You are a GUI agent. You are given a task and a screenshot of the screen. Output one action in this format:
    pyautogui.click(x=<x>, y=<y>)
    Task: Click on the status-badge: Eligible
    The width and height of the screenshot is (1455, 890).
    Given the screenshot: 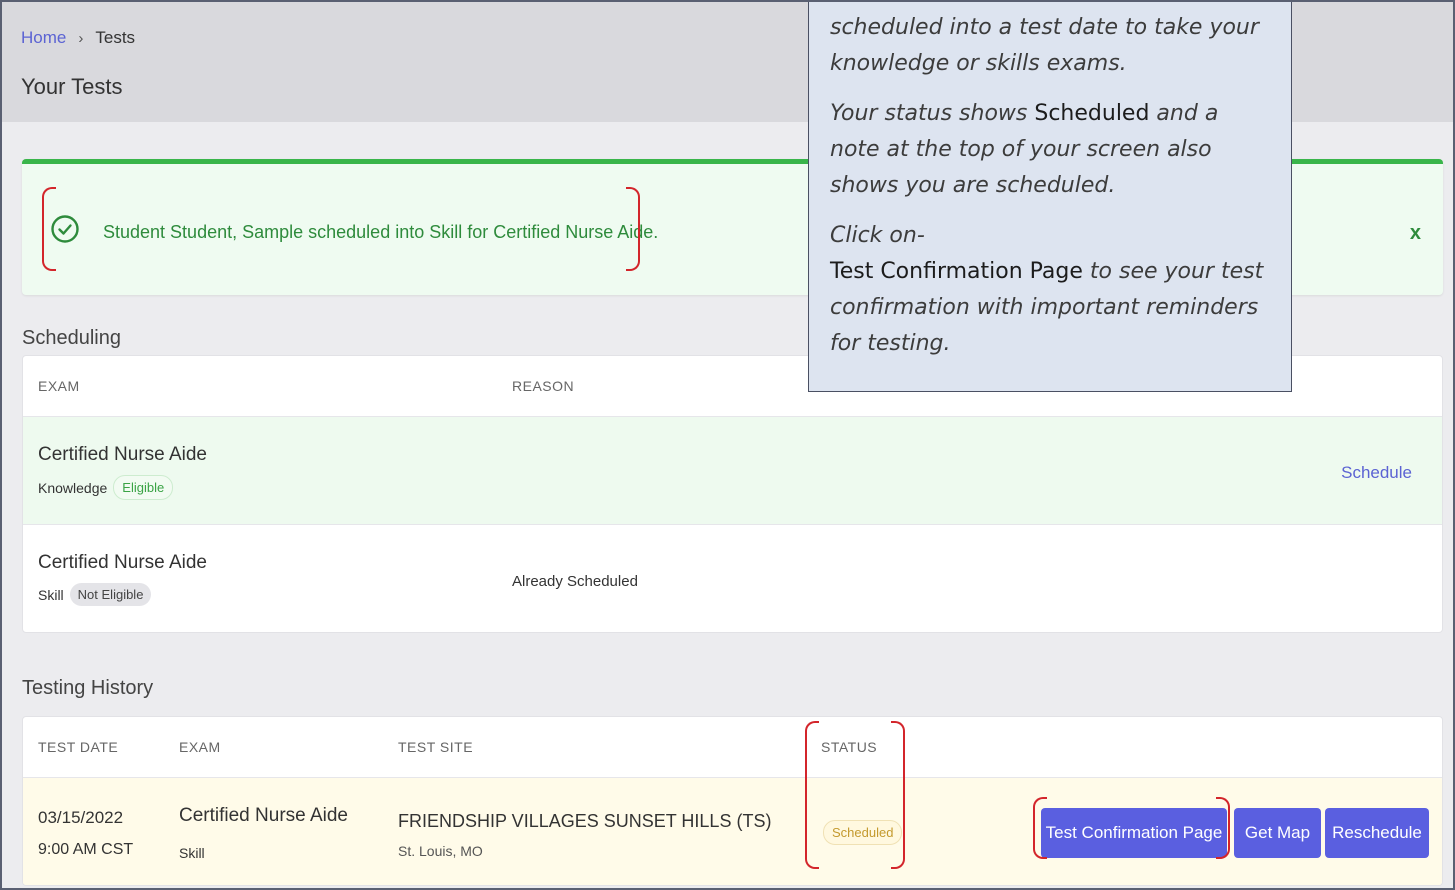 What is the action you would take?
    pyautogui.click(x=143, y=487)
    